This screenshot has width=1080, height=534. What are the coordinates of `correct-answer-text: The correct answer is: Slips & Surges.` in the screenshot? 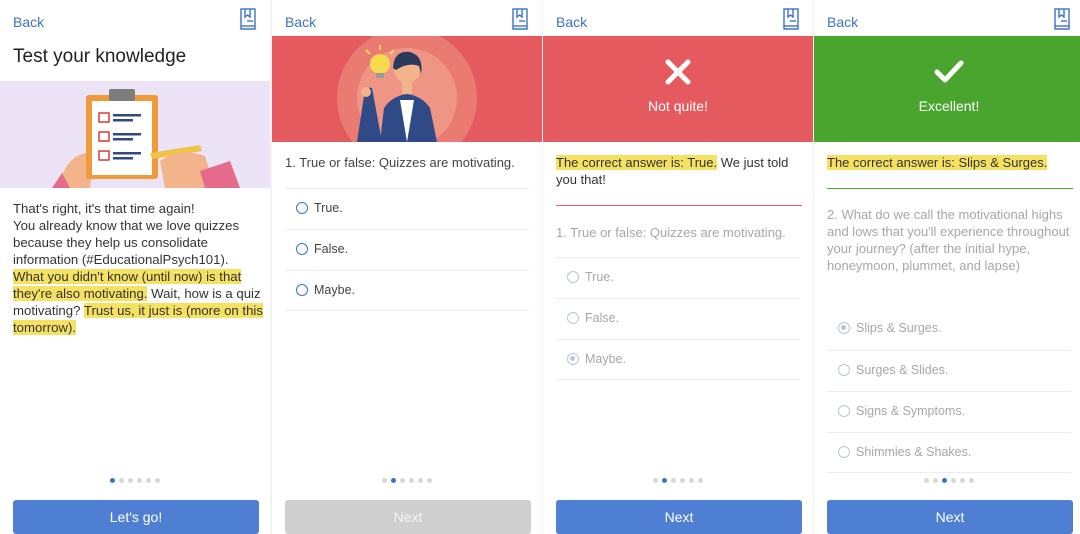 It's located at (952, 162).